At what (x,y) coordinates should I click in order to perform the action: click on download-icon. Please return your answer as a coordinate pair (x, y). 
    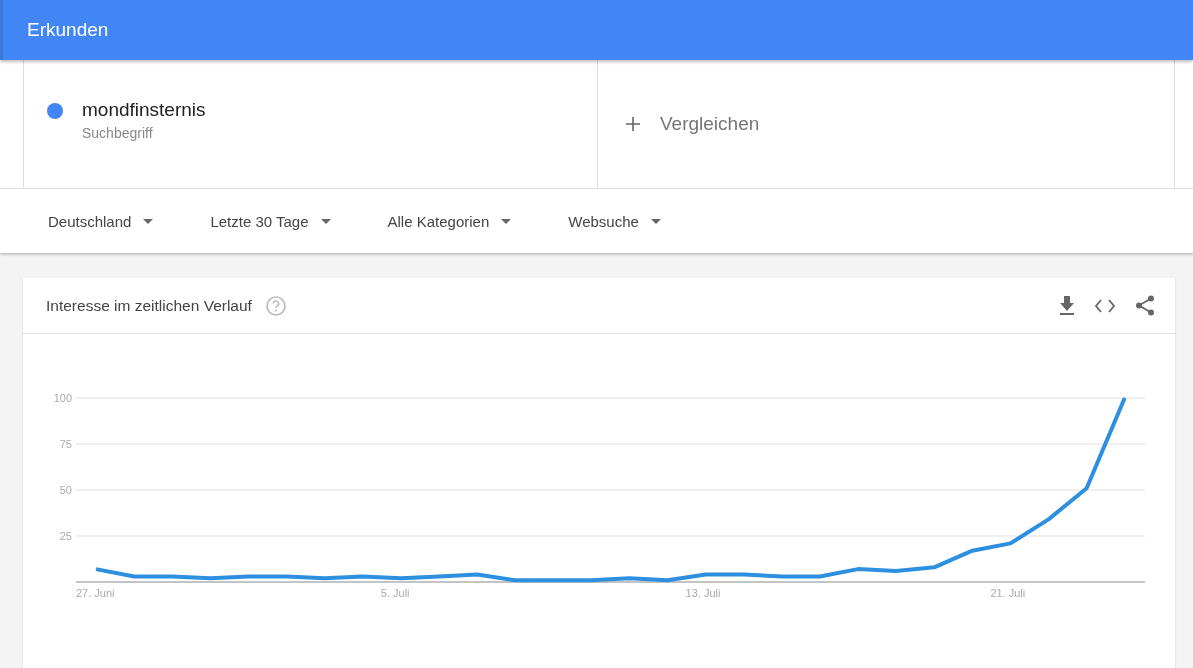
    Looking at the image, I should click on (1067, 305).